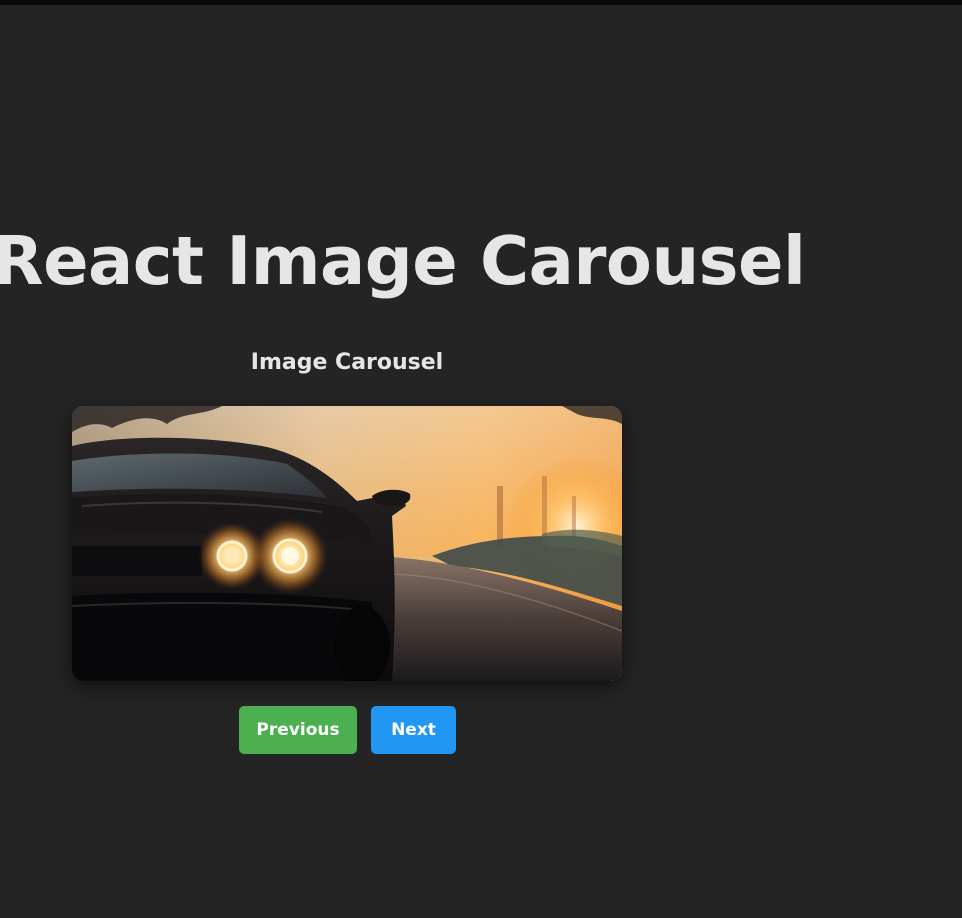 The image size is (962, 918). What do you see at coordinates (347, 362) in the screenshot?
I see `carousel-heading: Image Carousel` at bounding box center [347, 362].